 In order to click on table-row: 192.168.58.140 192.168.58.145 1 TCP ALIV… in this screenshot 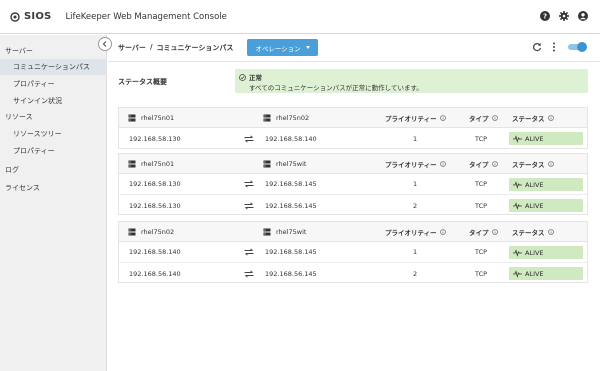, I will do `click(353, 252)`.